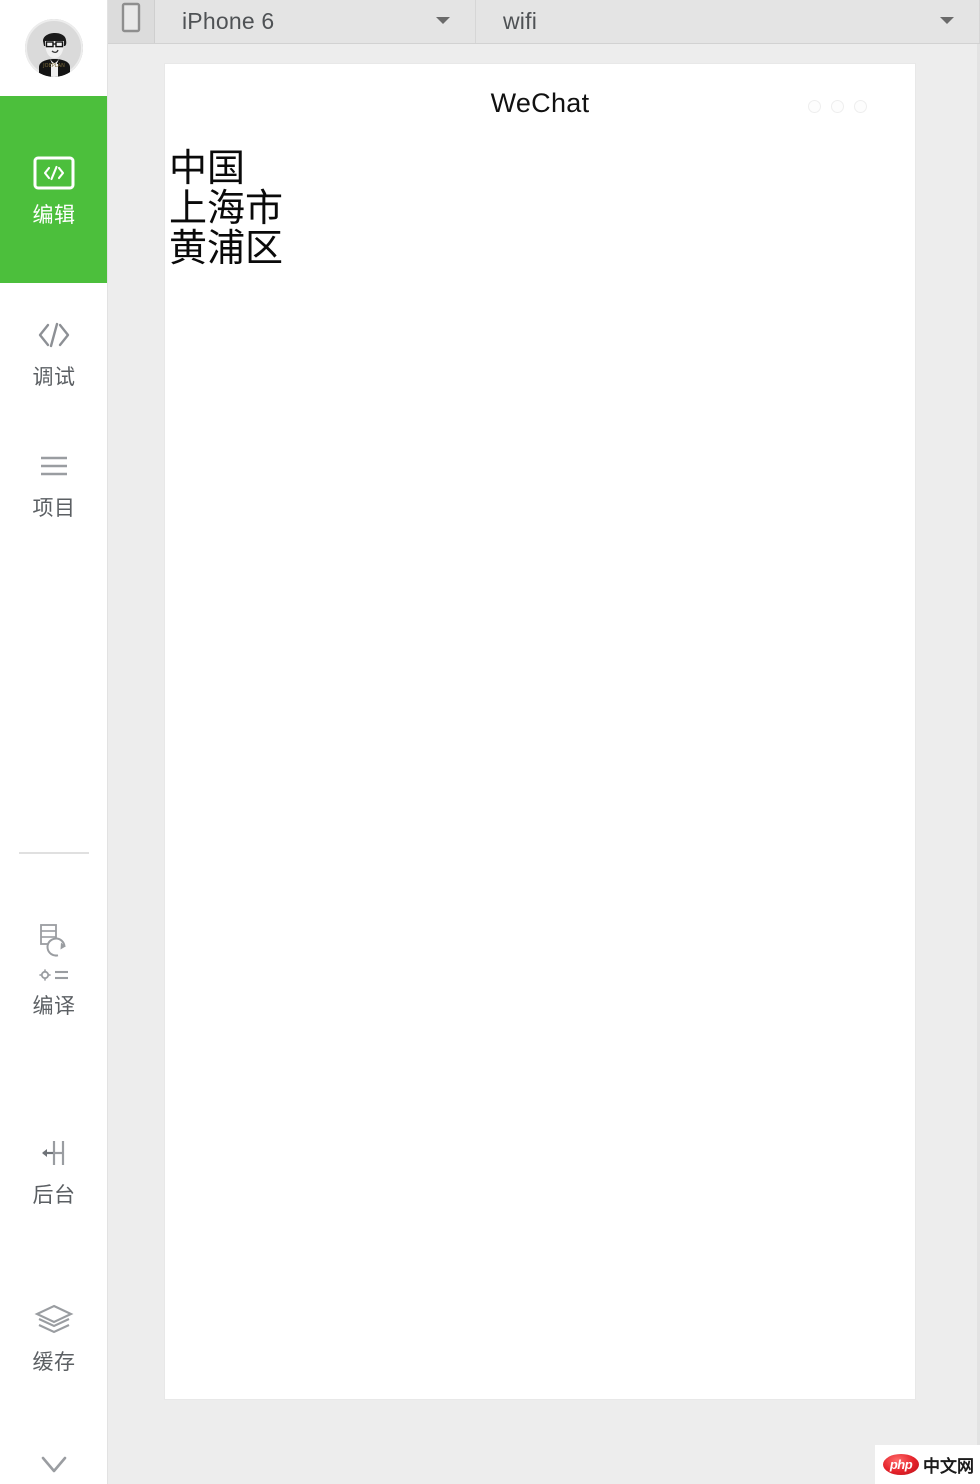  I want to click on top-toolbar: iPhone 6 wifi, so click(544, 22).